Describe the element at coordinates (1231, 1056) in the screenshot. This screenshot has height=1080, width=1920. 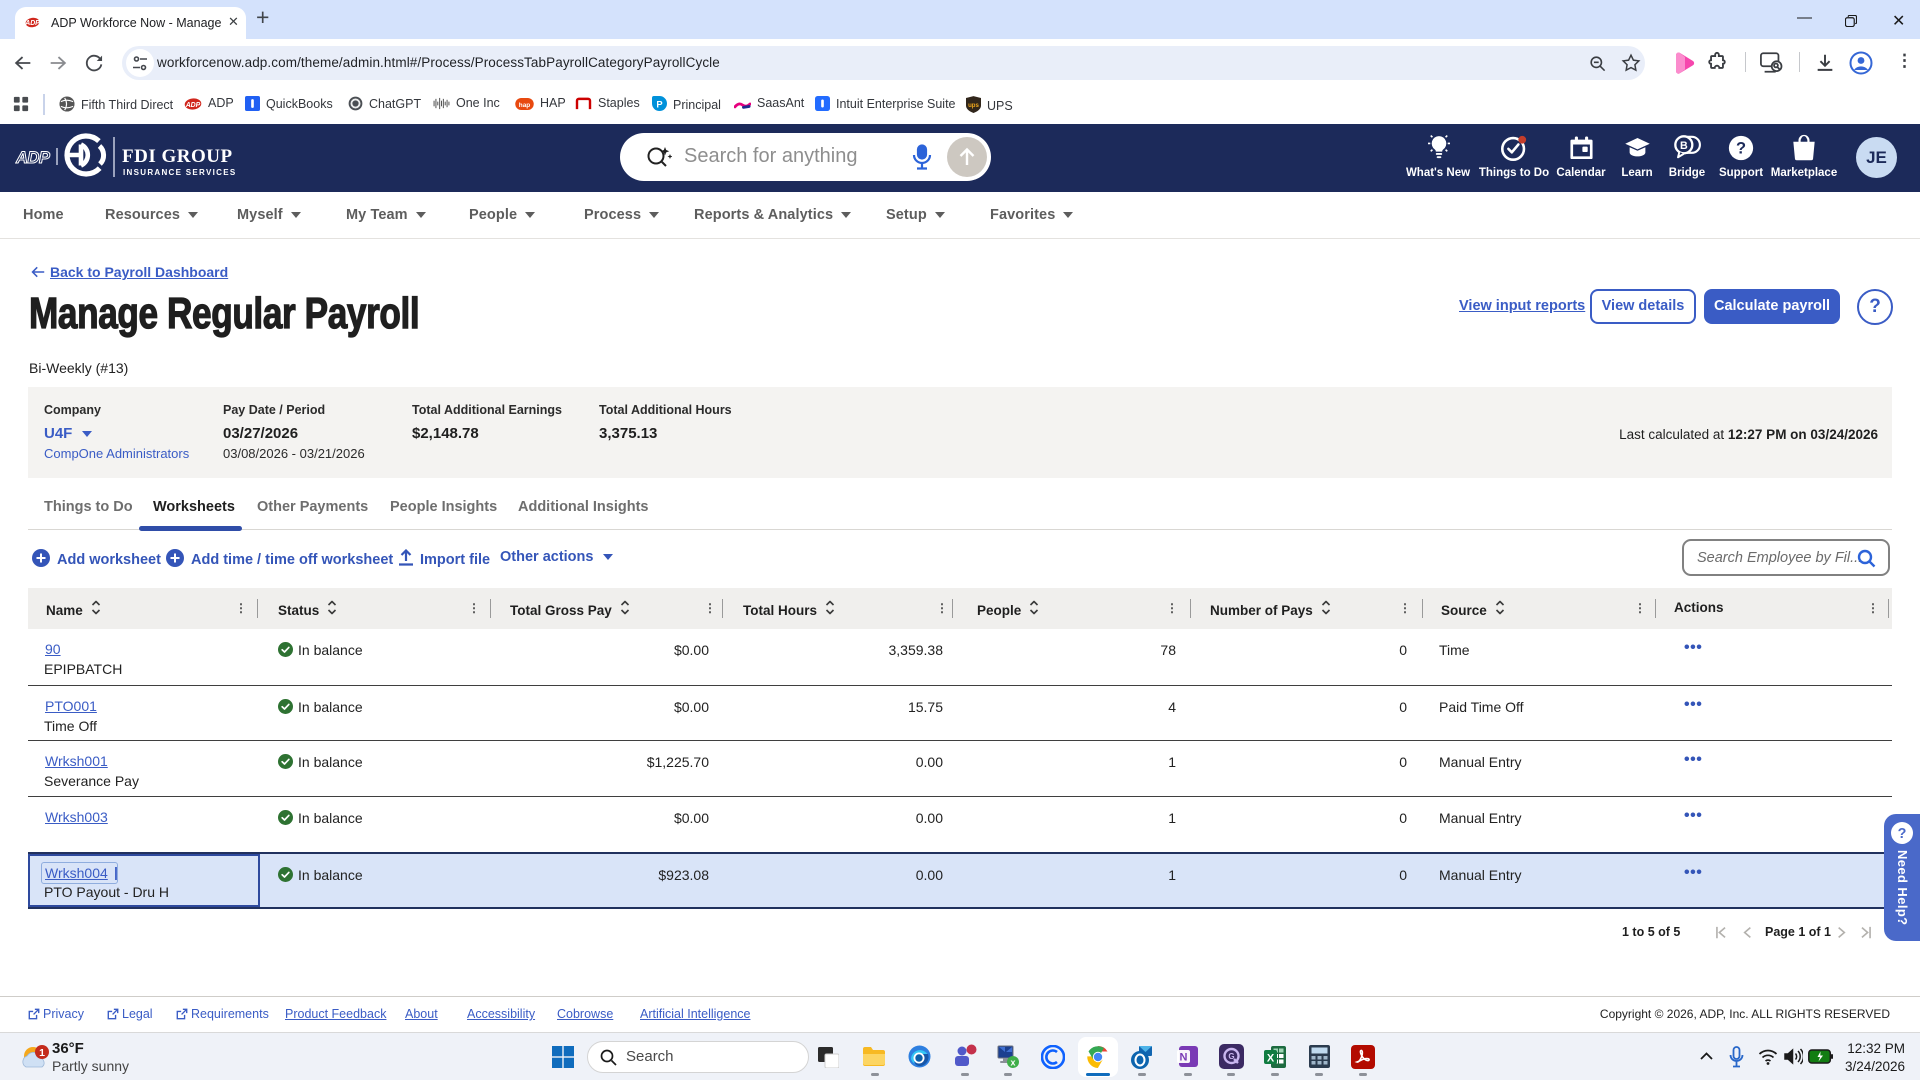
I see `svg-text: G` at that location.